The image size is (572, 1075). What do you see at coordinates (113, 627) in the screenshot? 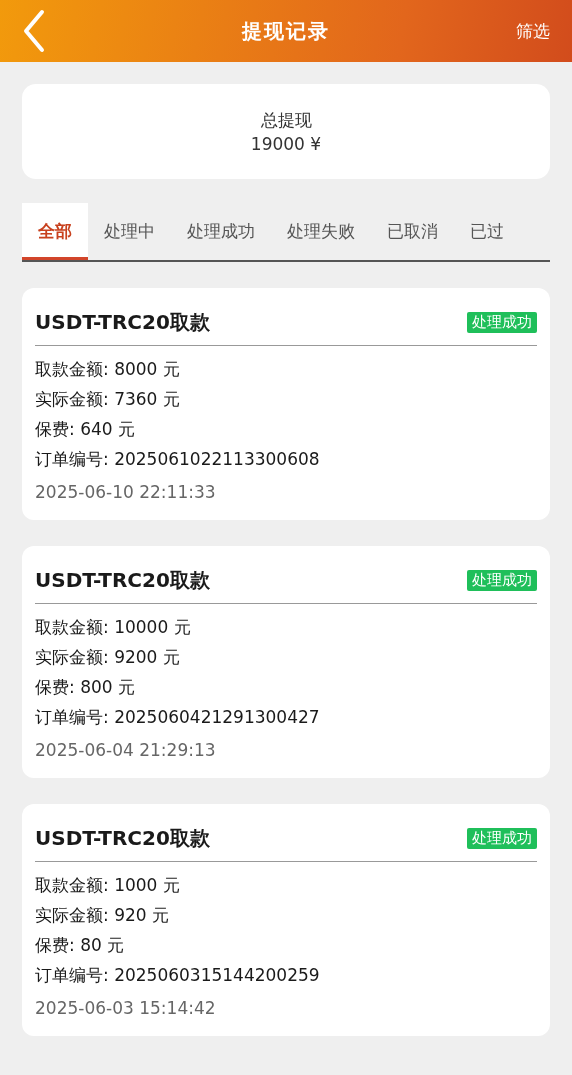
I see `record-detail: 取款金额: 10000 元` at bounding box center [113, 627].